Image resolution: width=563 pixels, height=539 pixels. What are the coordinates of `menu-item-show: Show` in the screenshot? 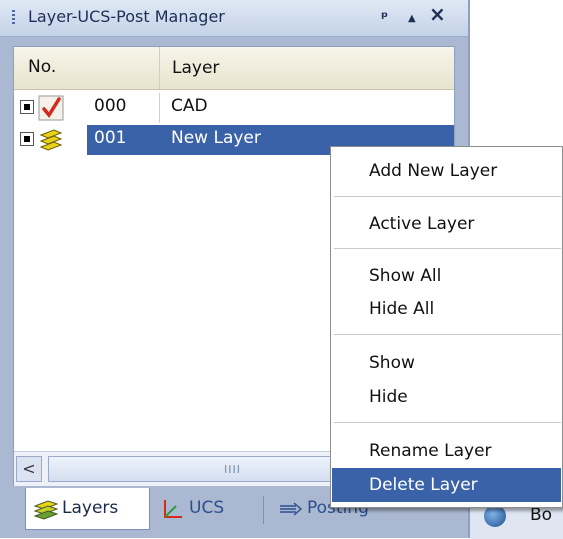 It's located at (446, 363).